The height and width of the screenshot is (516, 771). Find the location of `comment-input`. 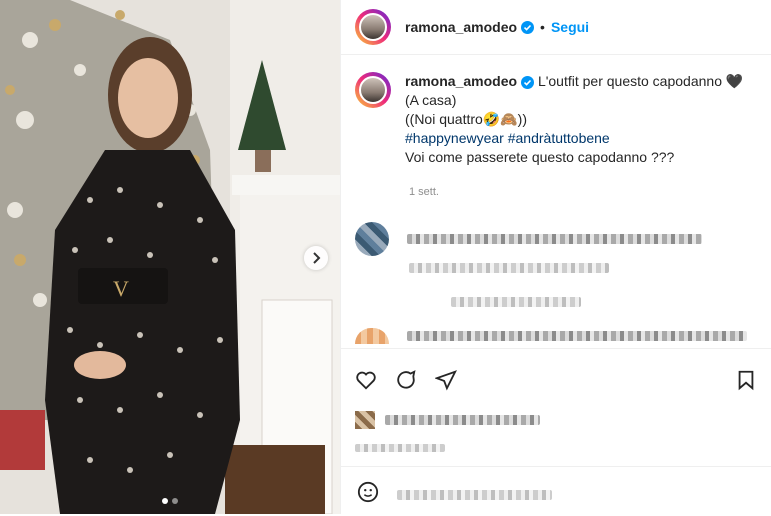

comment-input is located at coordinates (474, 496).